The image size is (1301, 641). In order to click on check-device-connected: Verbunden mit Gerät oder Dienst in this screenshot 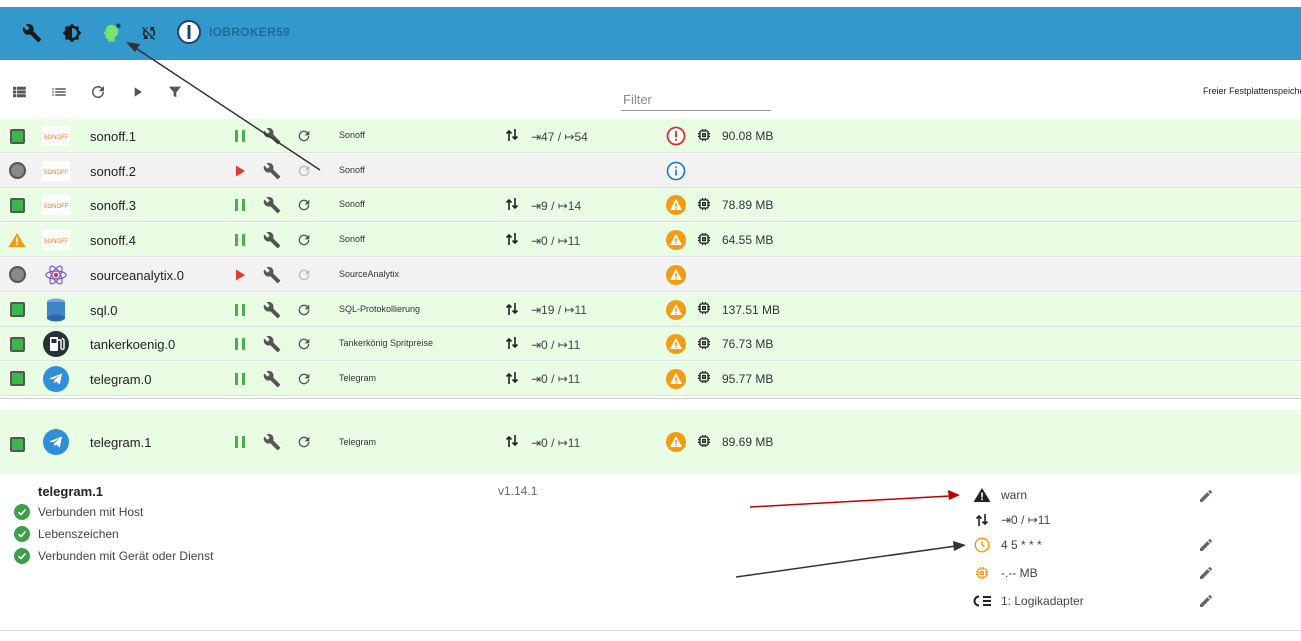, I will do `click(113, 556)`.